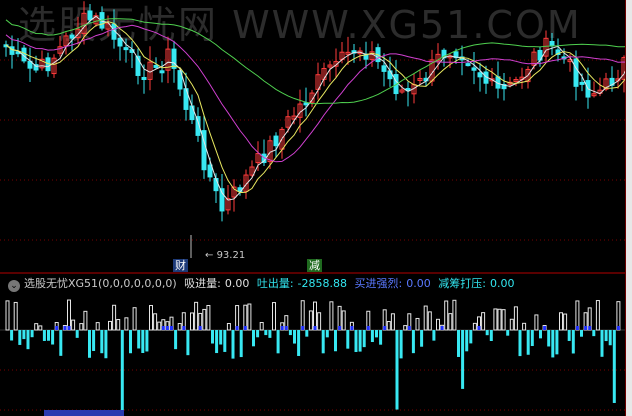  What do you see at coordinates (314, 265) in the screenshot?
I see `reduction-event-marker: 减` at bounding box center [314, 265].